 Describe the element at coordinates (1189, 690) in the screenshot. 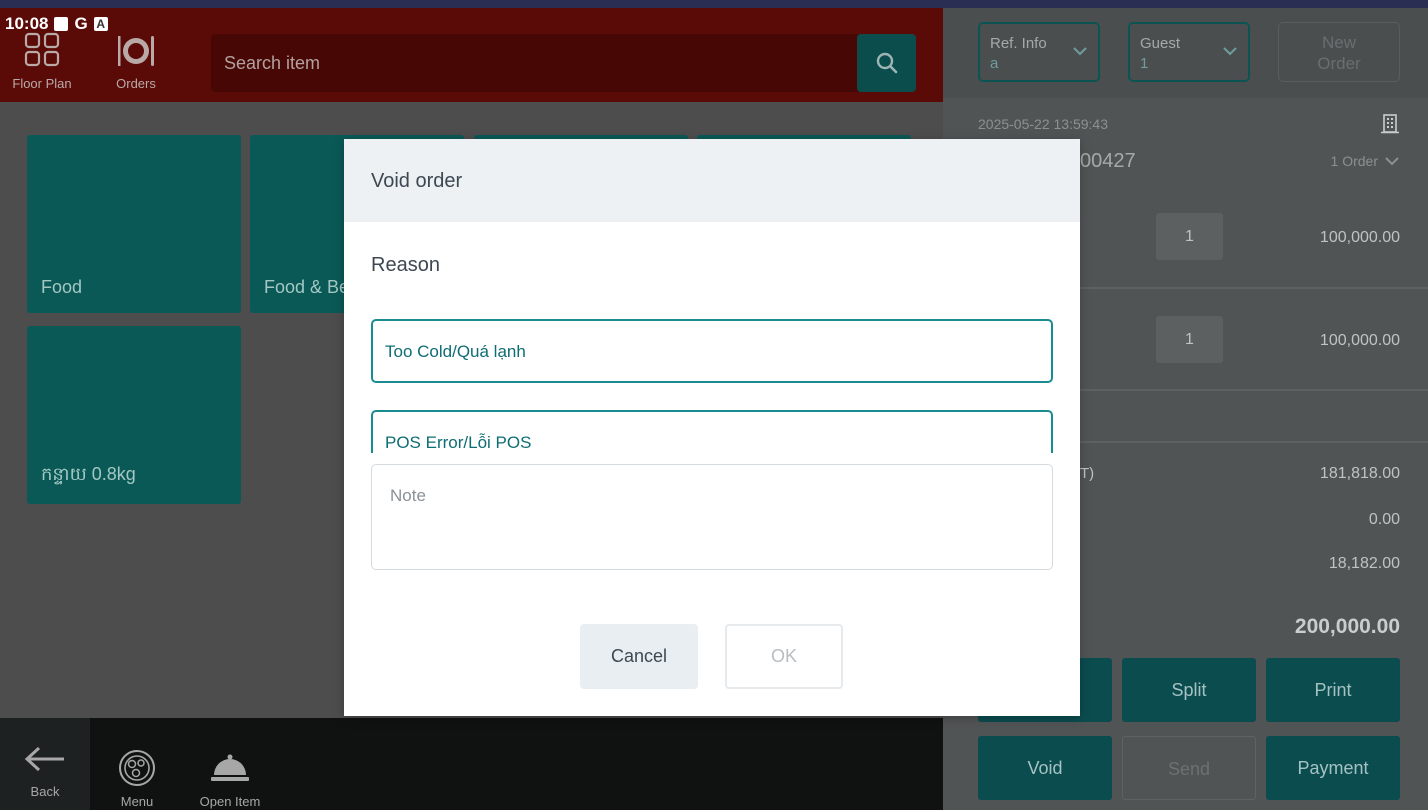

I see `split-button: Split` at that location.